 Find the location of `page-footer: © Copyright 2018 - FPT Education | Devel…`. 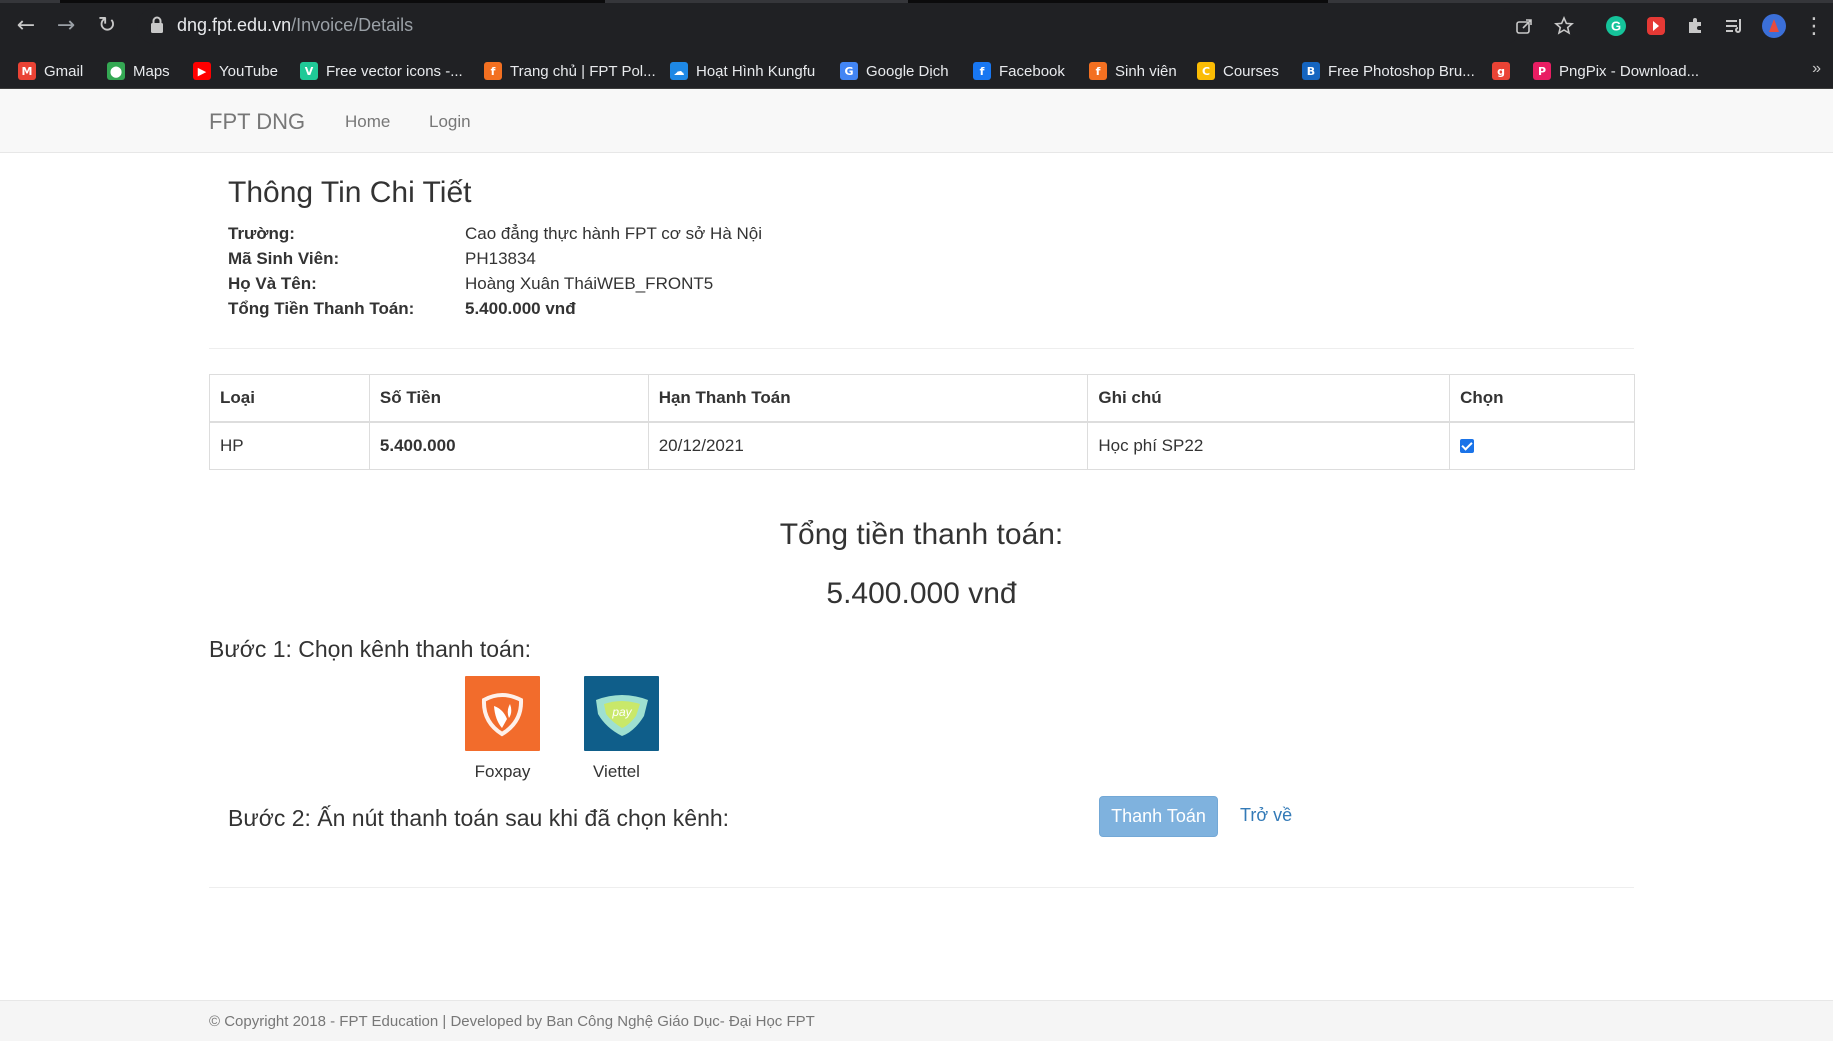

page-footer: © Copyright 2018 - FPT Education | Devel… is located at coordinates (916, 1020).